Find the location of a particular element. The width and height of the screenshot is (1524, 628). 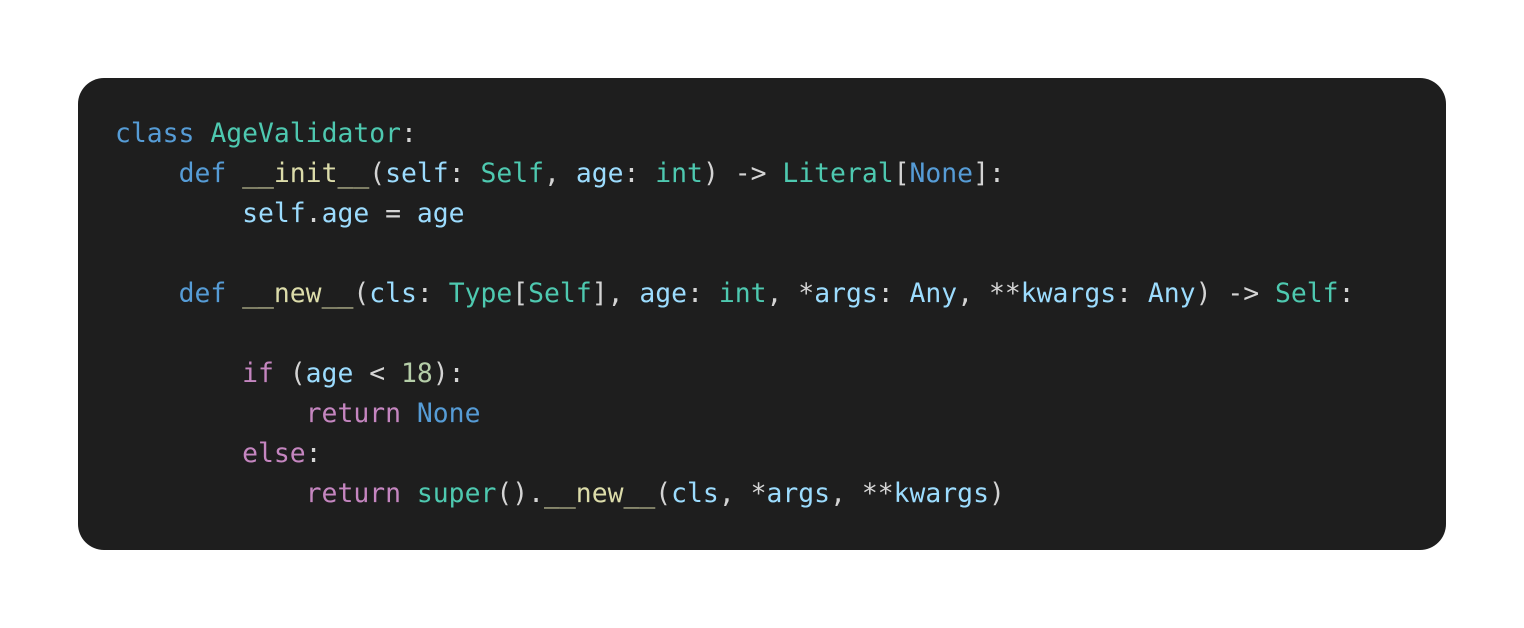

code-token-keyword: class is located at coordinates (155, 133).